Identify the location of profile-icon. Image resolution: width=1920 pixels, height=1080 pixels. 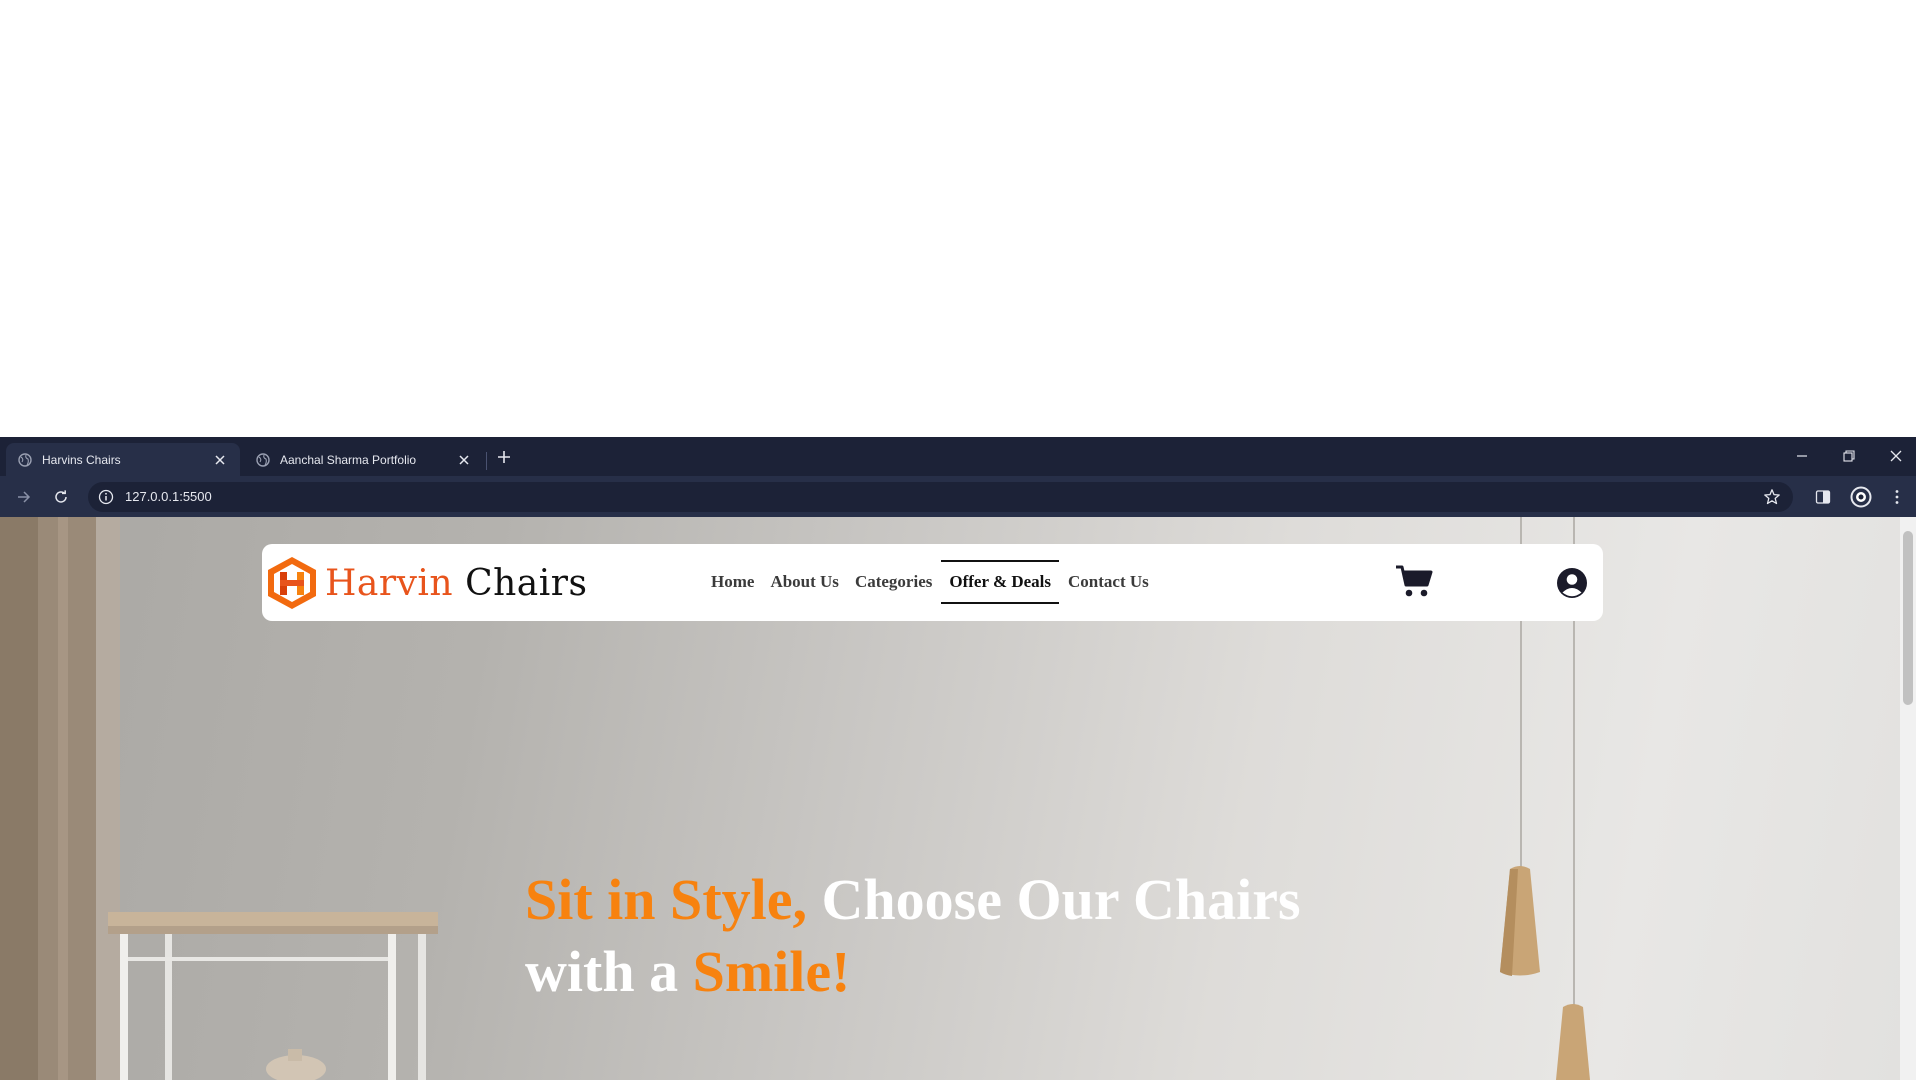
(1861, 497).